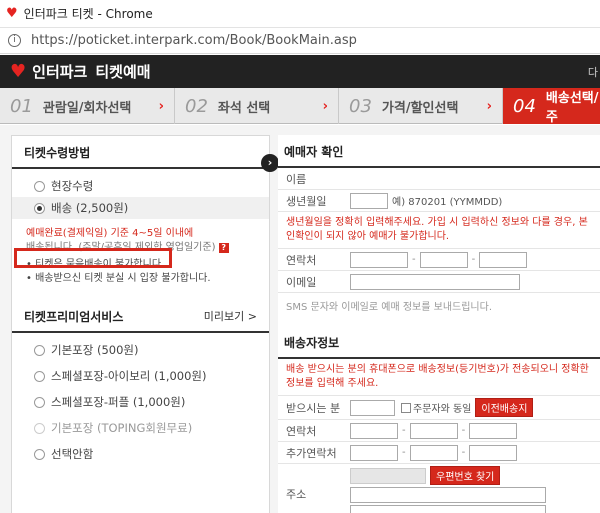 This screenshot has width=600, height=513. Describe the element at coordinates (39, 208) in the screenshot. I see `radio-selected-icon` at that location.